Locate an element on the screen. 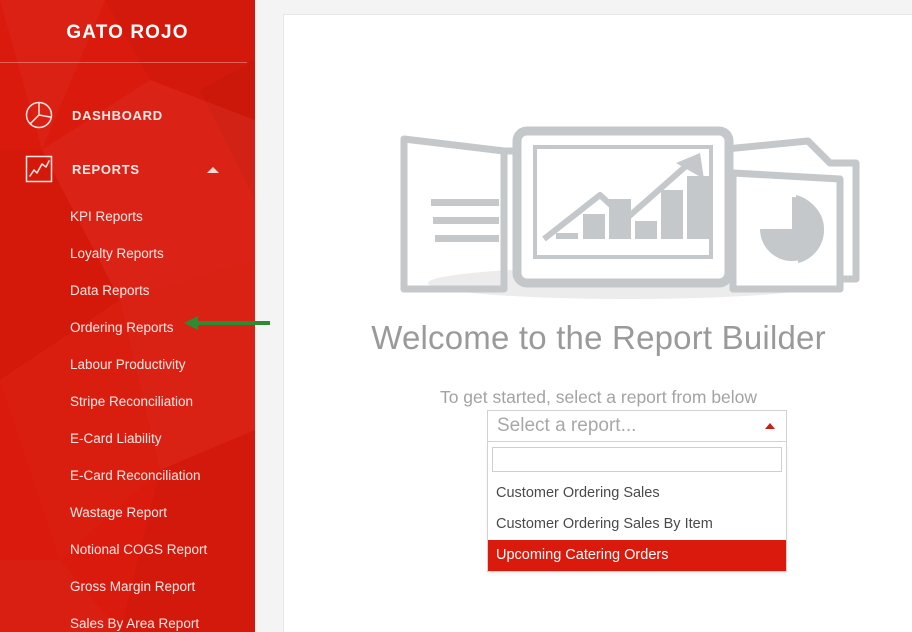  sidebar-subitem-label: Loyalty Reports is located at coordinates (117, 253).